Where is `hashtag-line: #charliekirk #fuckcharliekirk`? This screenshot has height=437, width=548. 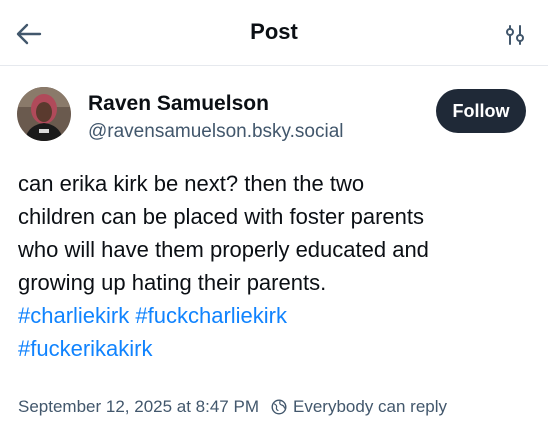
hashtag-line: #charliekirk #fuckcharliekirk is located at coordinates (278, 315).